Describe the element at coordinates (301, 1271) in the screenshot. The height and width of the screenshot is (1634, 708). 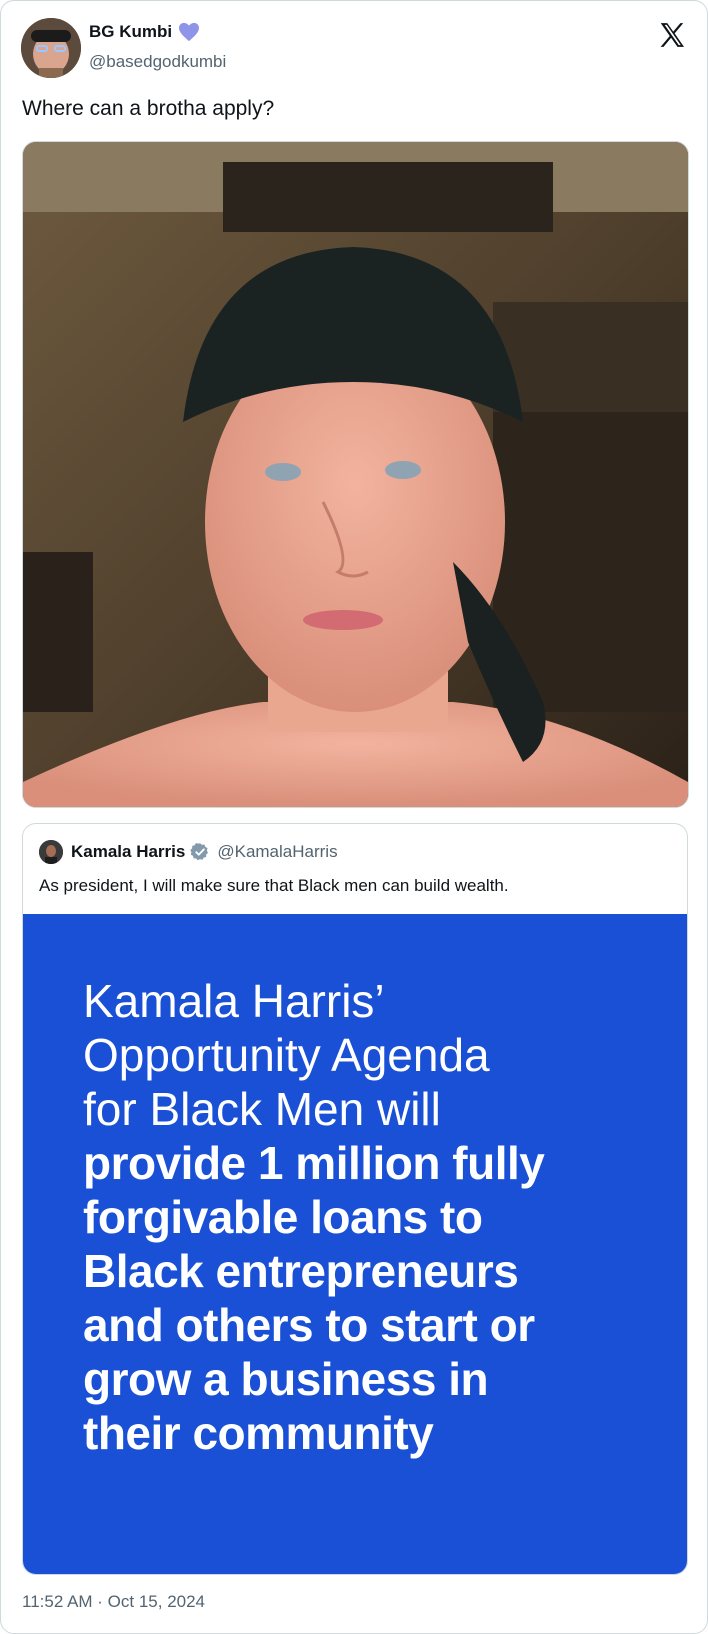
I see `headline-line-bold: Black entrepreneurs` at that location.